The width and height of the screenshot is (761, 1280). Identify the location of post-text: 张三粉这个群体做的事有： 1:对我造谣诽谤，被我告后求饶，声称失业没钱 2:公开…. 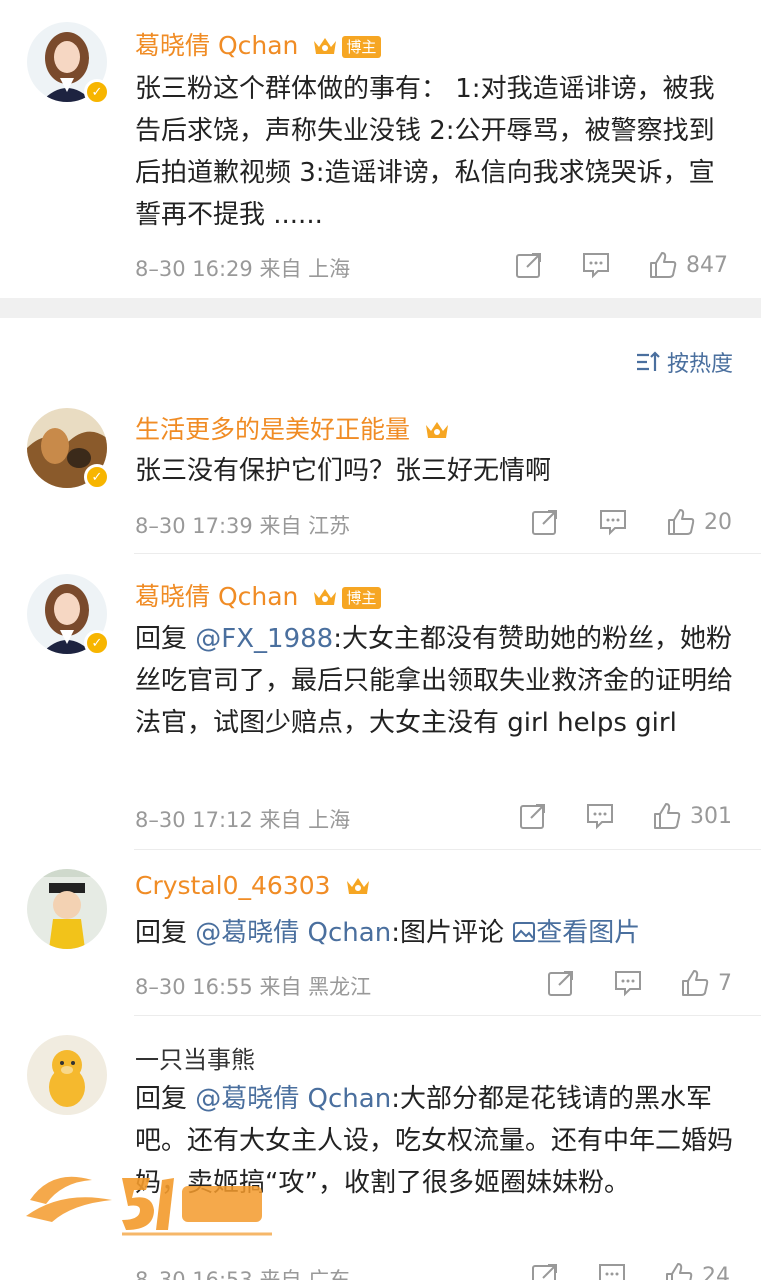
(425, 152).